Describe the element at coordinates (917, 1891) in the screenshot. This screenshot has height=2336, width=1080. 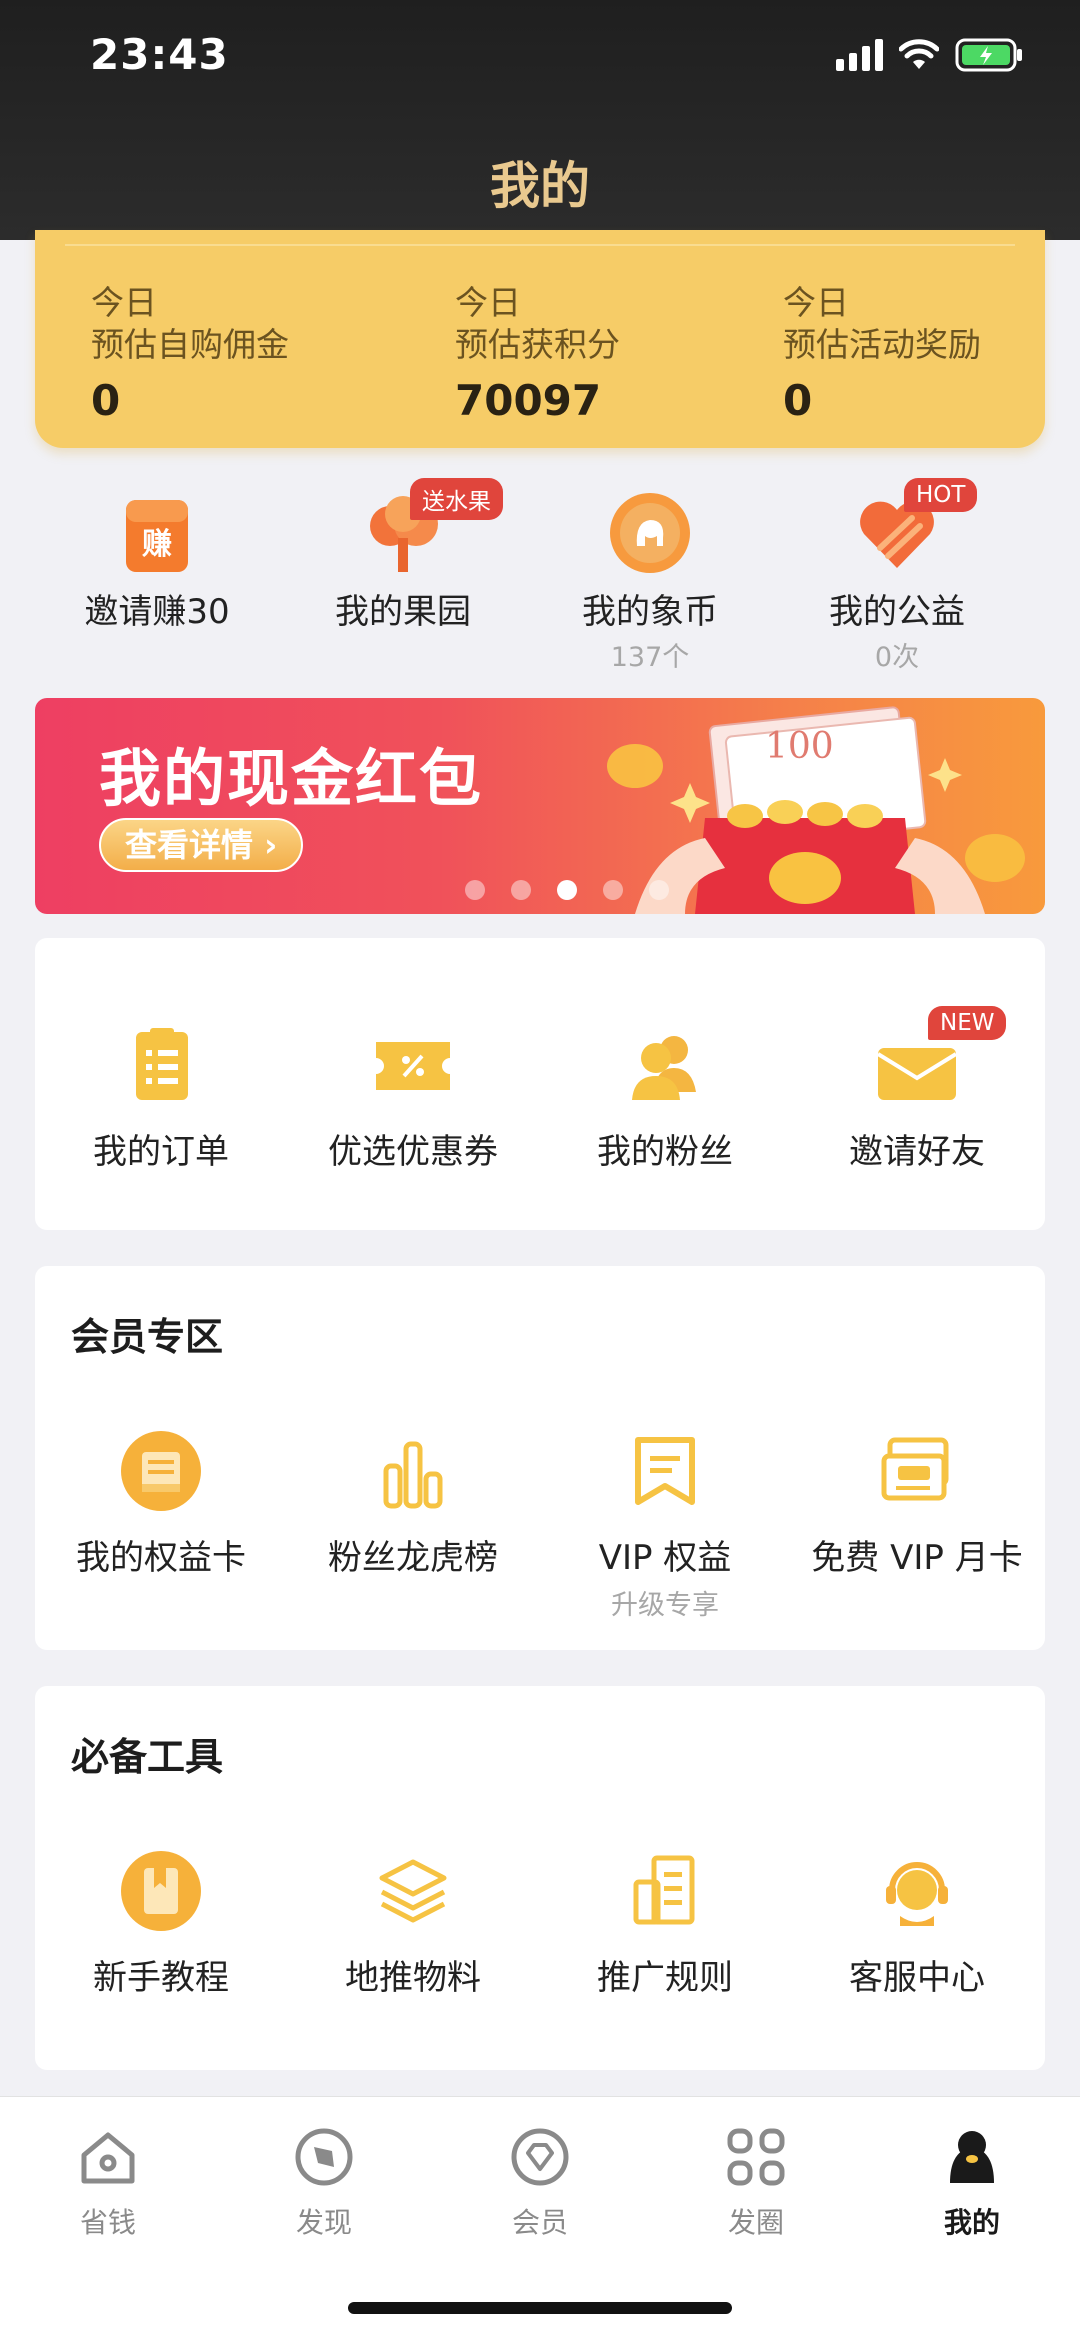
I see `customer-service-icon` at that location.